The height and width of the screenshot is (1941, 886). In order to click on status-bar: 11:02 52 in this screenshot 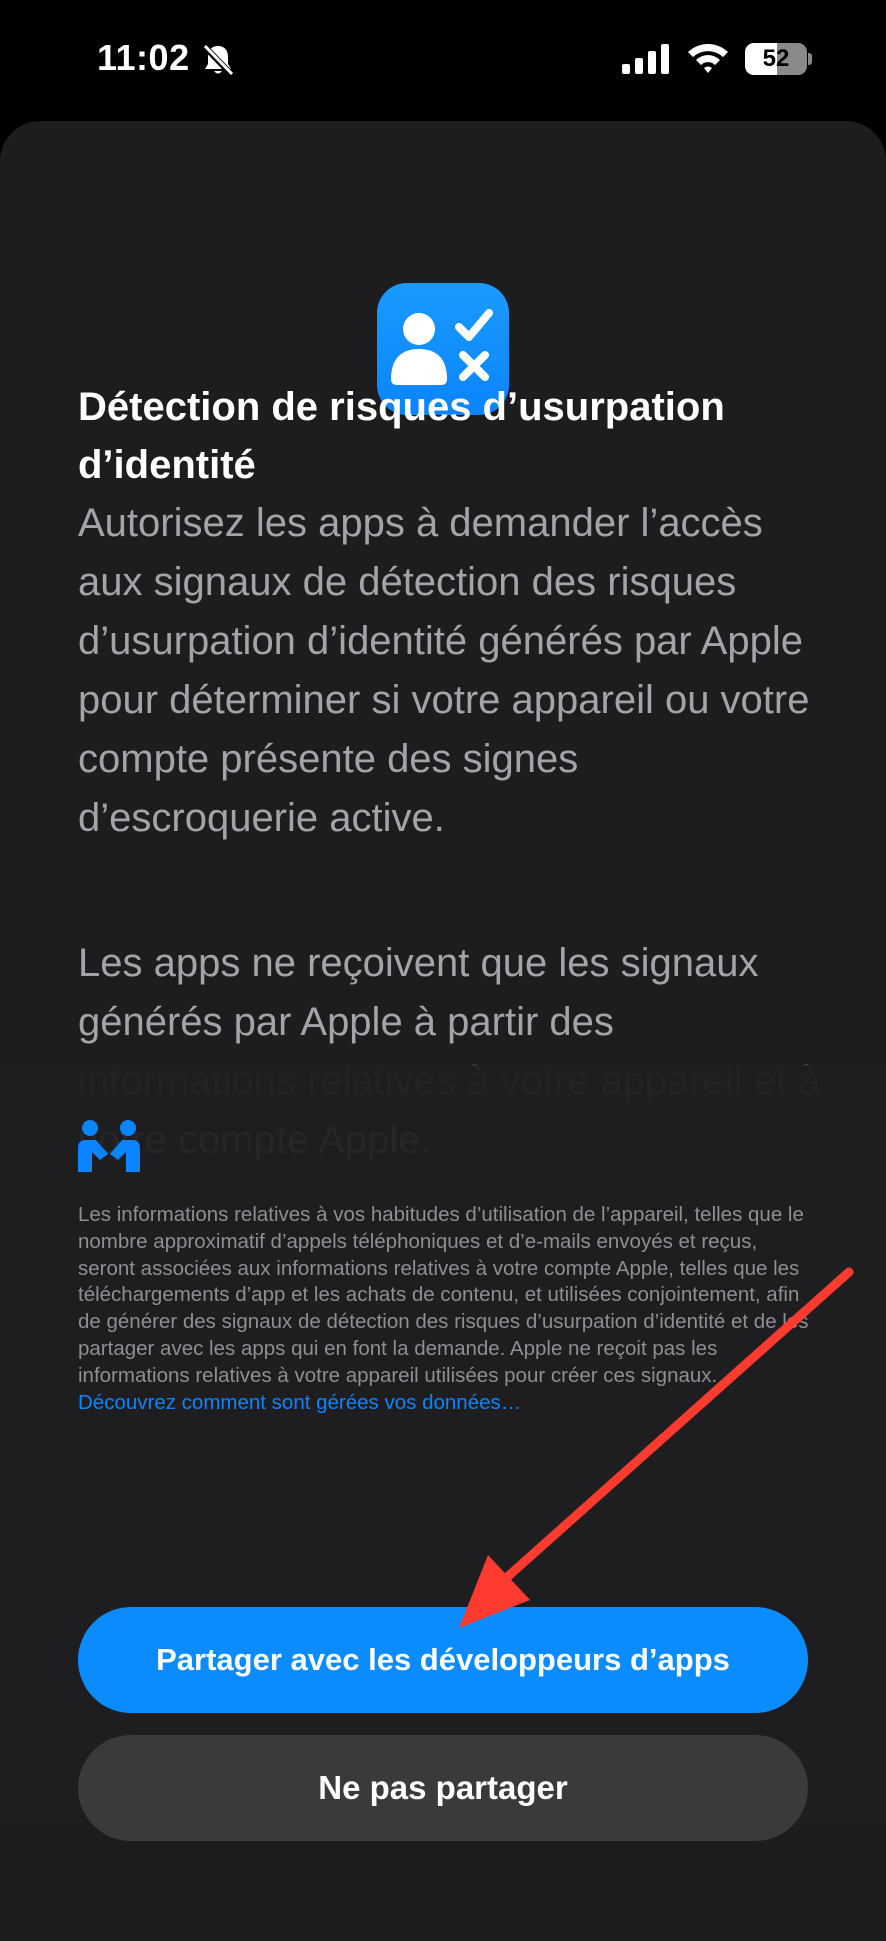, I will do `click(443, 60)`.